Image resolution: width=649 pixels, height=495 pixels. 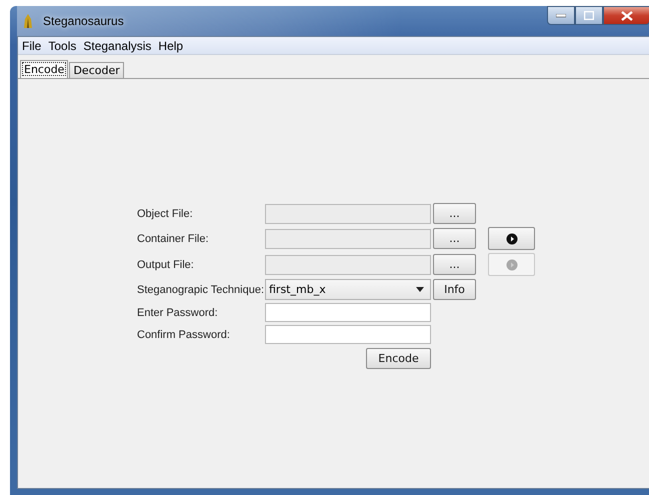 I want to click on maximize-icon, so click(x=589, y=15).